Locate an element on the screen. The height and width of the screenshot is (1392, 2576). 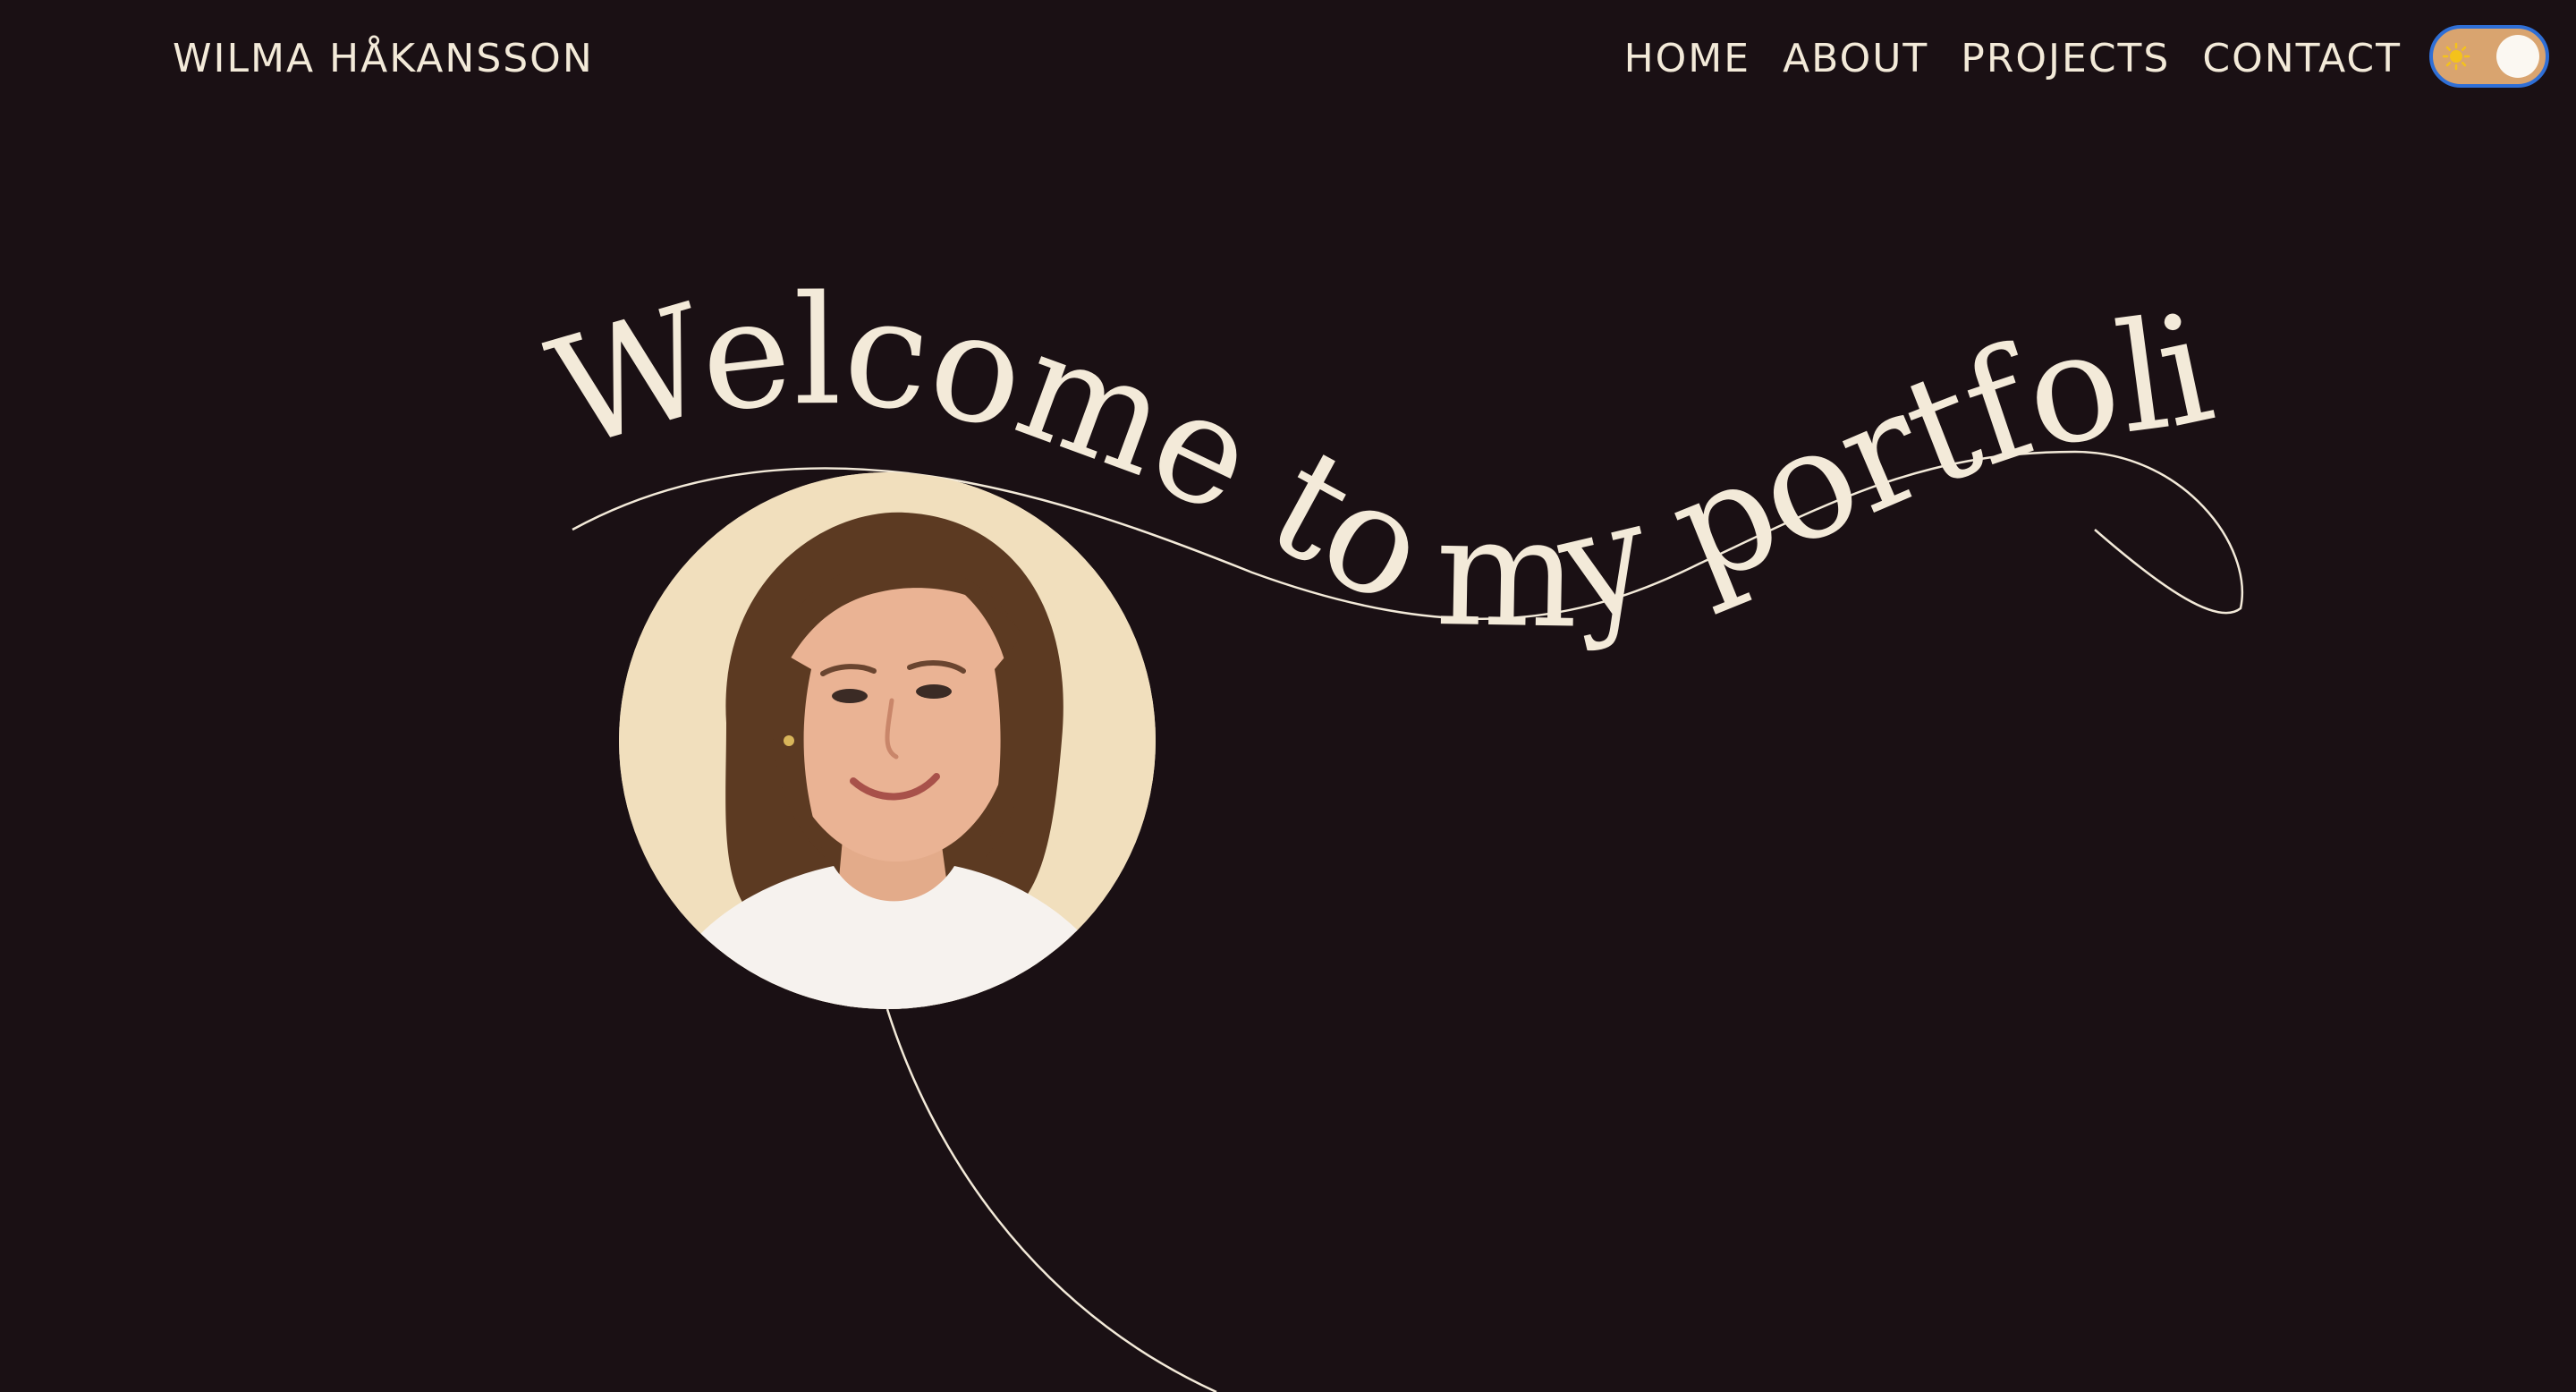
decorative-curve-line is located at coordinates (1051, 1200).